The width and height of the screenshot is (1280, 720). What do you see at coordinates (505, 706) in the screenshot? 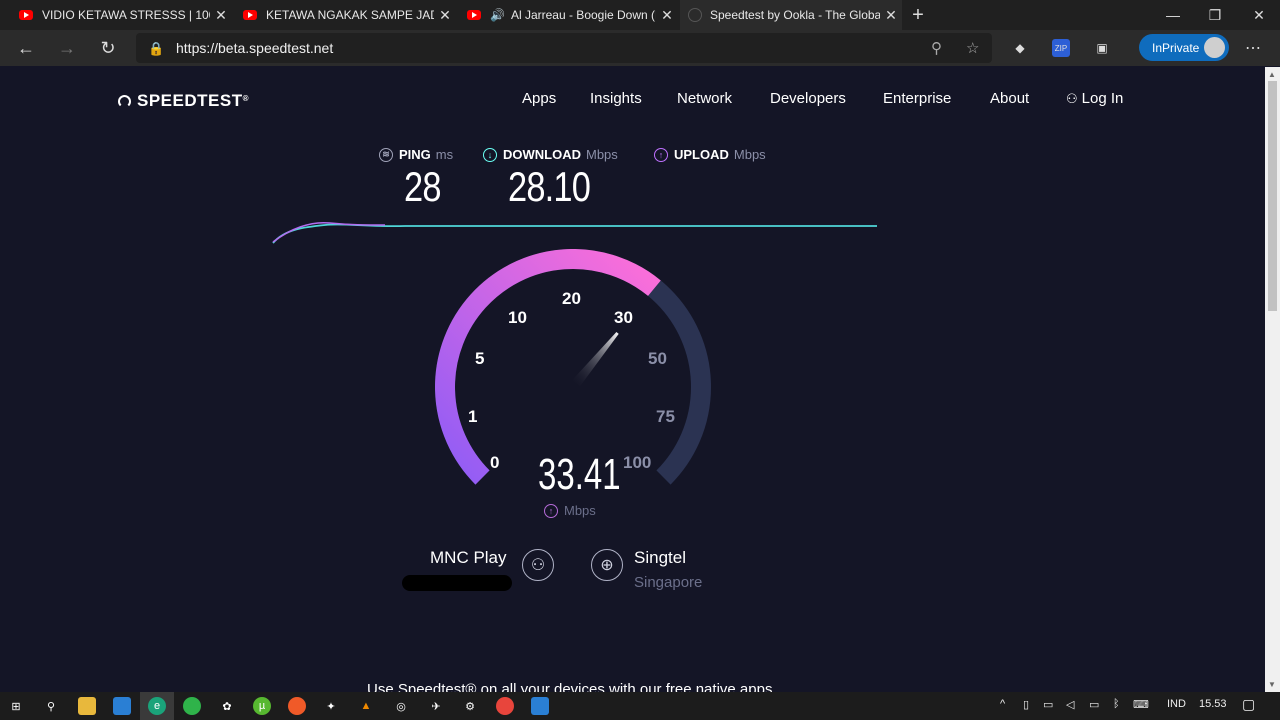
I see `chrome-icon` at bounding box center [505, 706].